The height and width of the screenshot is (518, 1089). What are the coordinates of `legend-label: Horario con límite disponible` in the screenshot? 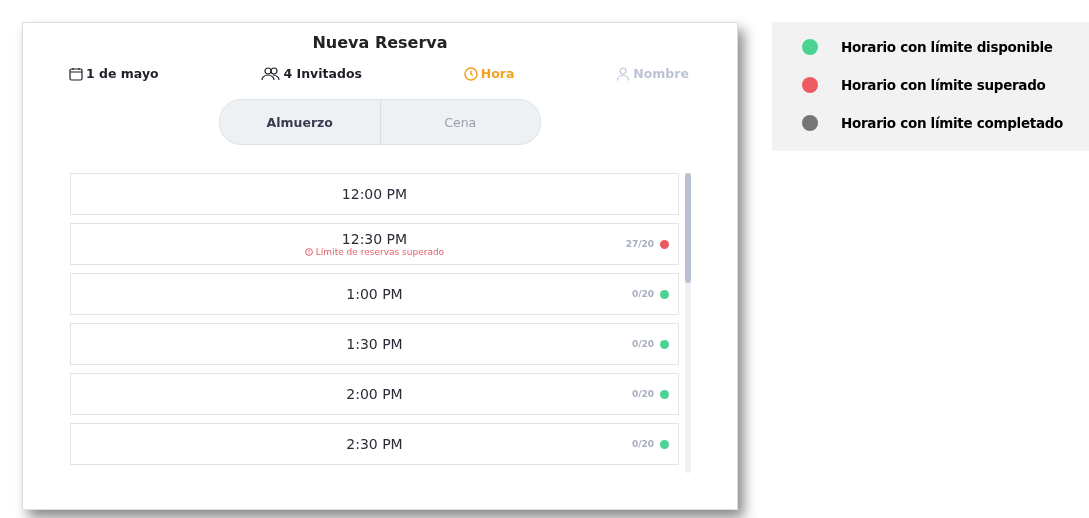 It's located at (947, 47).